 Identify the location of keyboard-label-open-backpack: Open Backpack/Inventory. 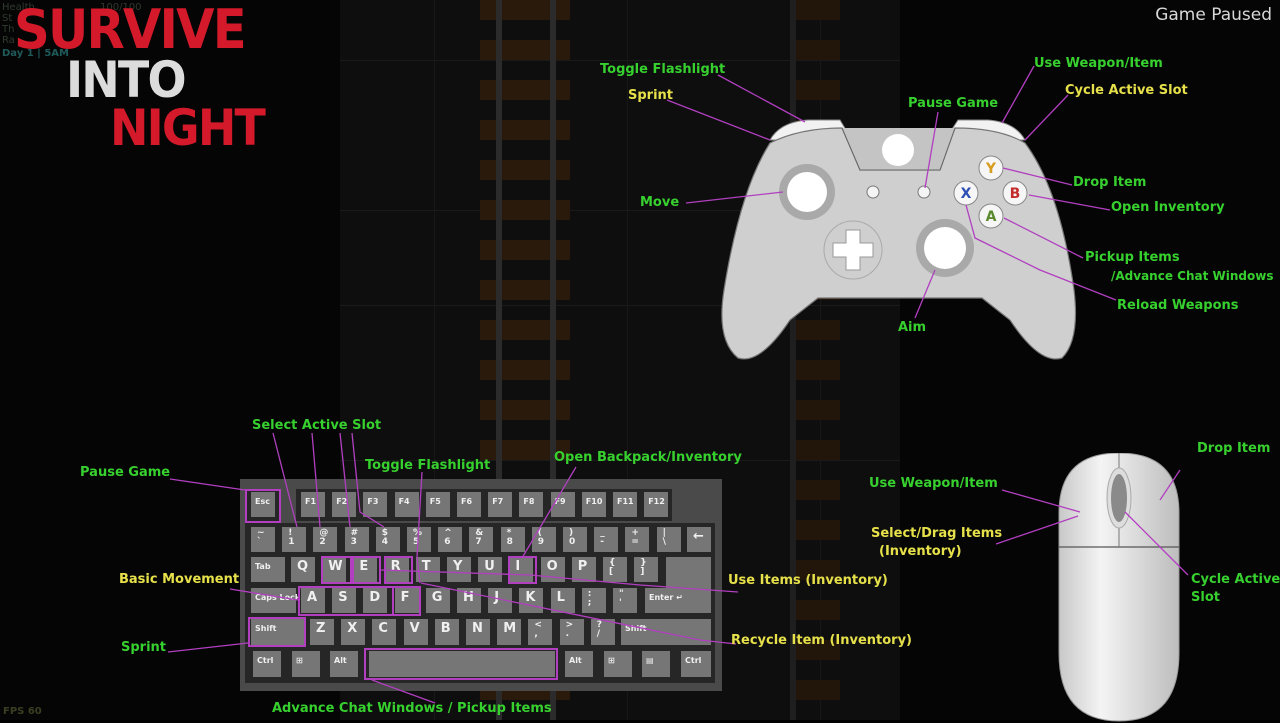
(648, 457).